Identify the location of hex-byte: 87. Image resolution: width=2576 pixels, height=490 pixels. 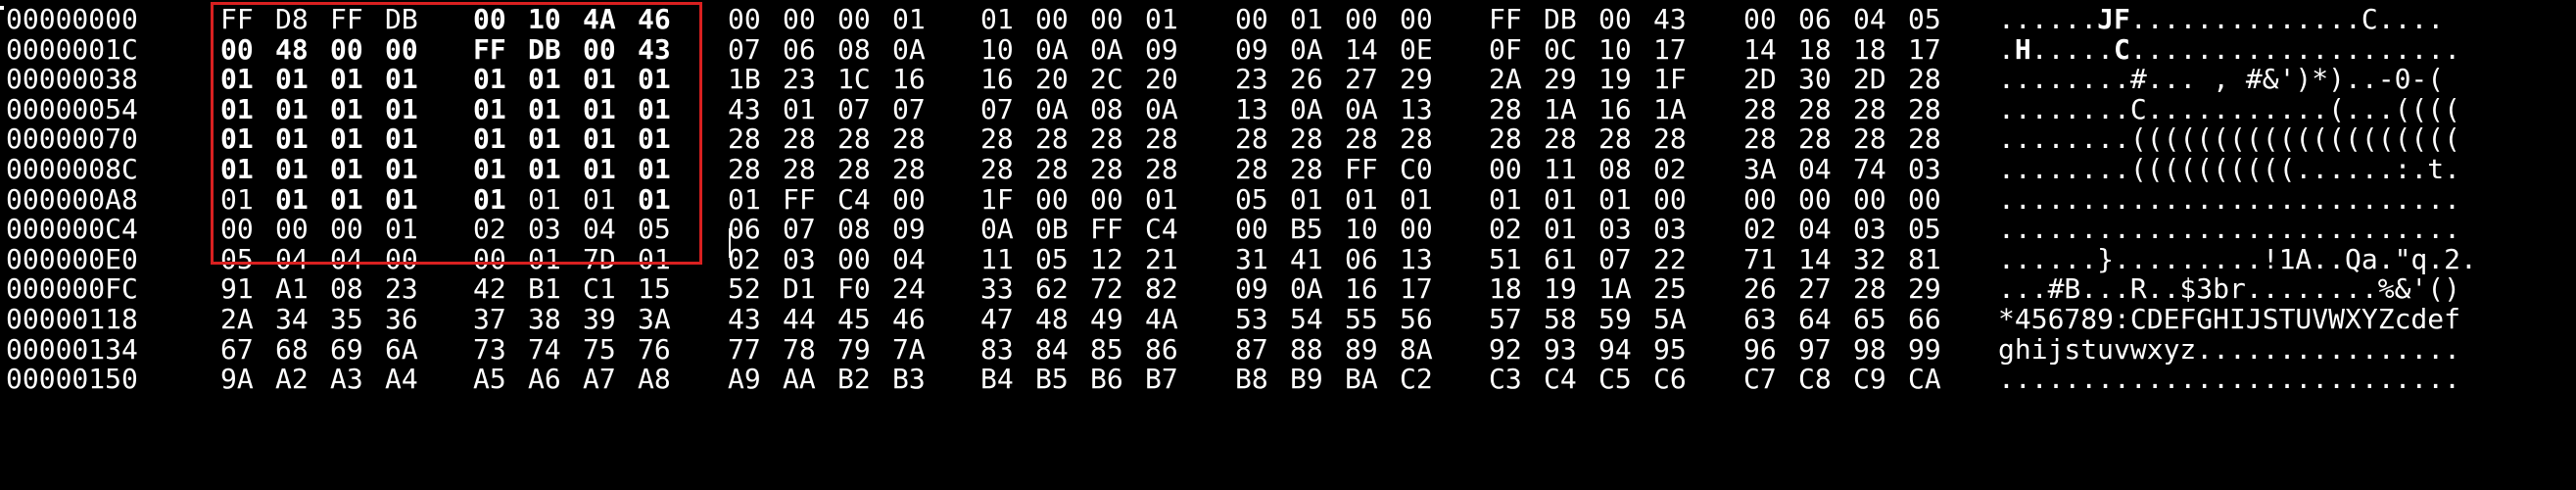
(1251, 350).